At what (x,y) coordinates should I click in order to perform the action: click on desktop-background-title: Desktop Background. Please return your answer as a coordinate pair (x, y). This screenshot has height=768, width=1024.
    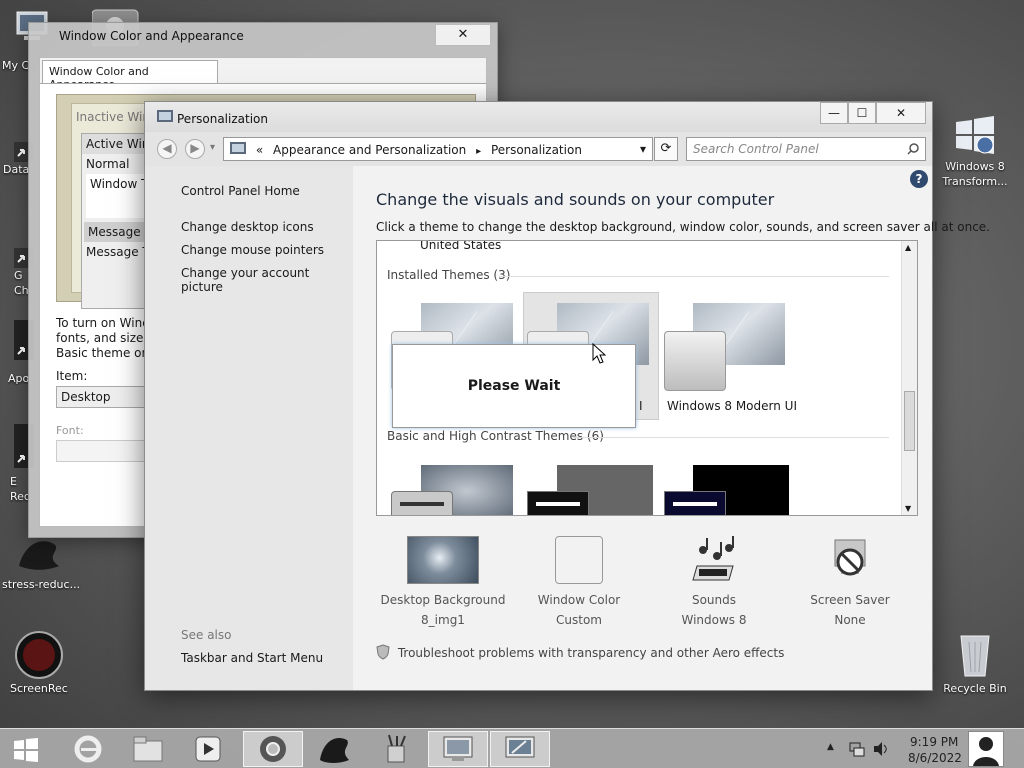
    Looking at the image, I should click on (443, 600).